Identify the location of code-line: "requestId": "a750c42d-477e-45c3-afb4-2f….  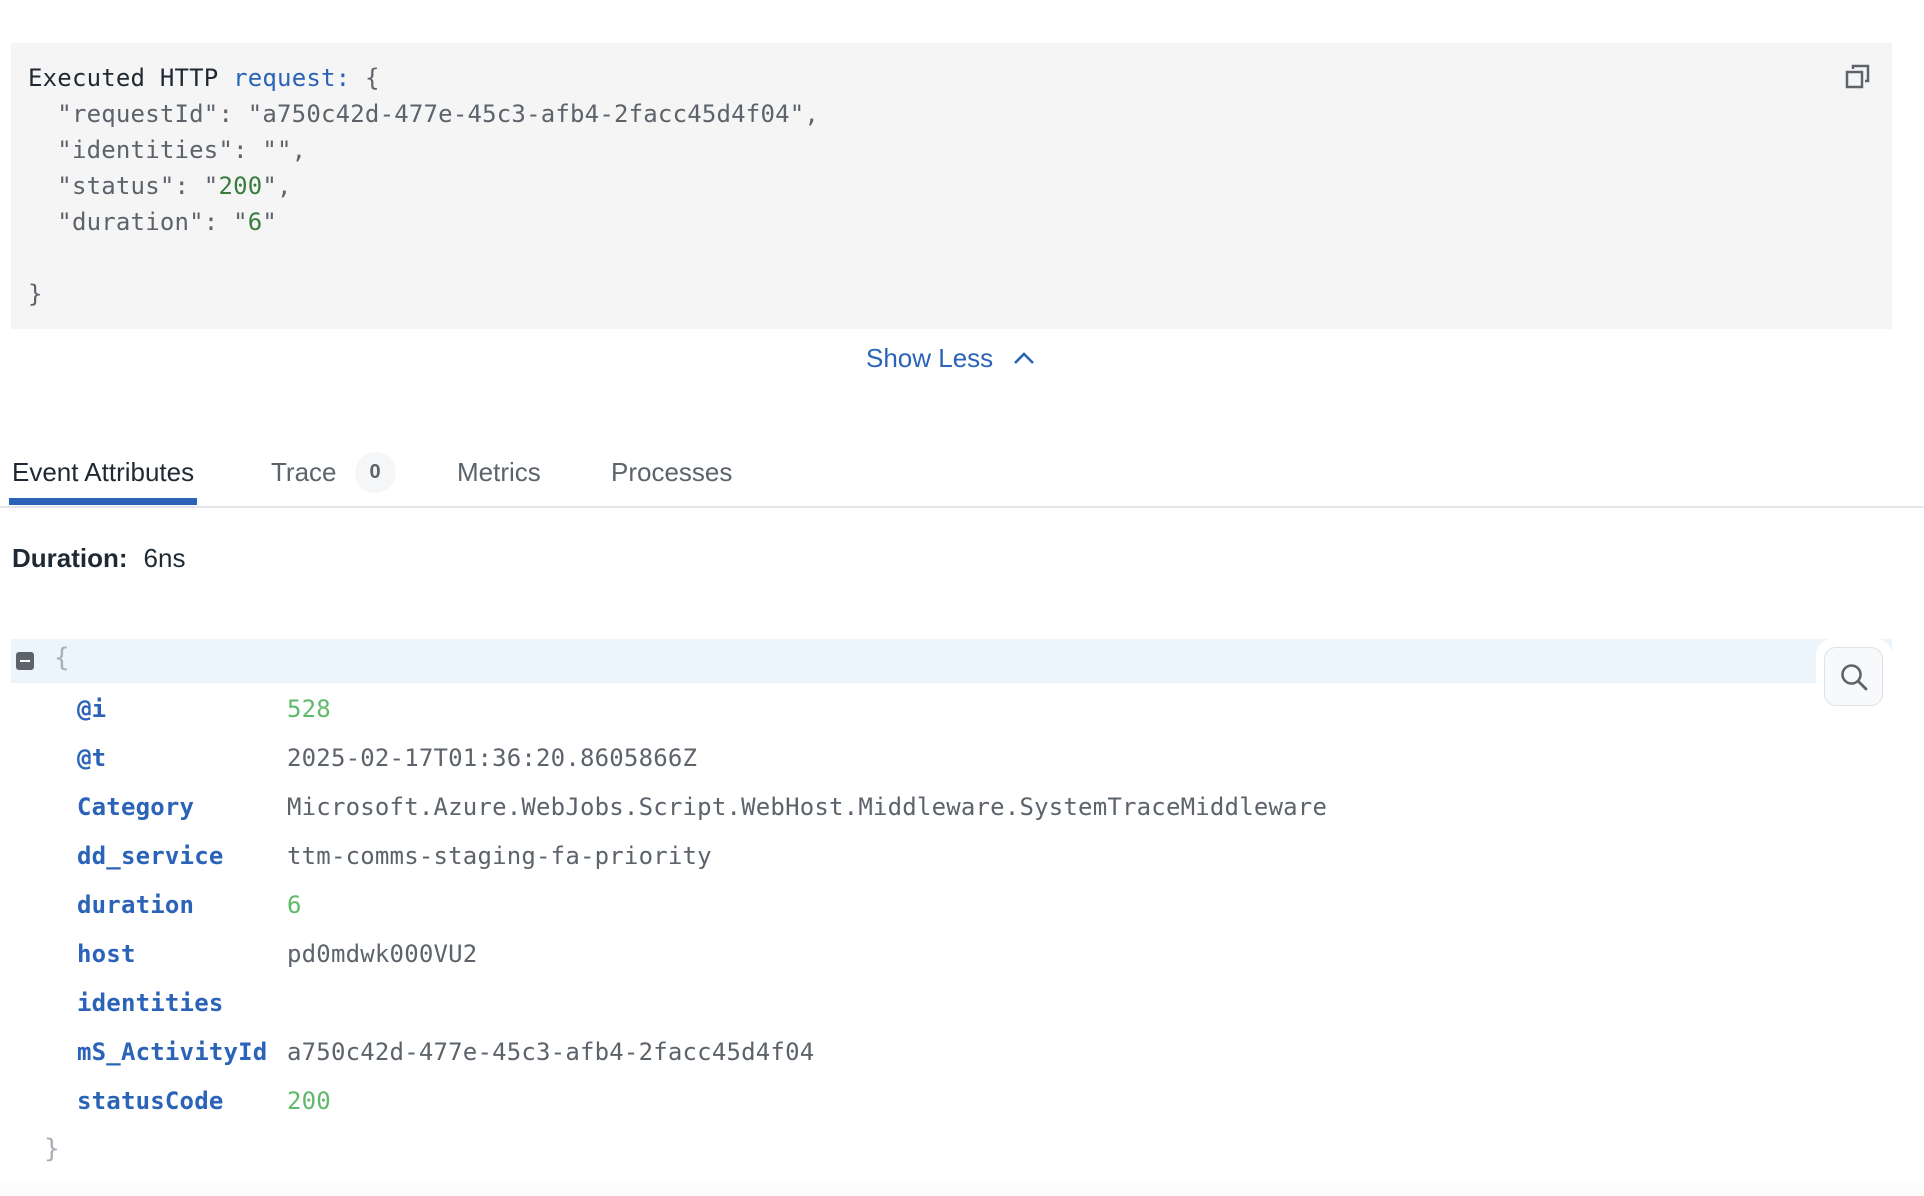
(423, 114).